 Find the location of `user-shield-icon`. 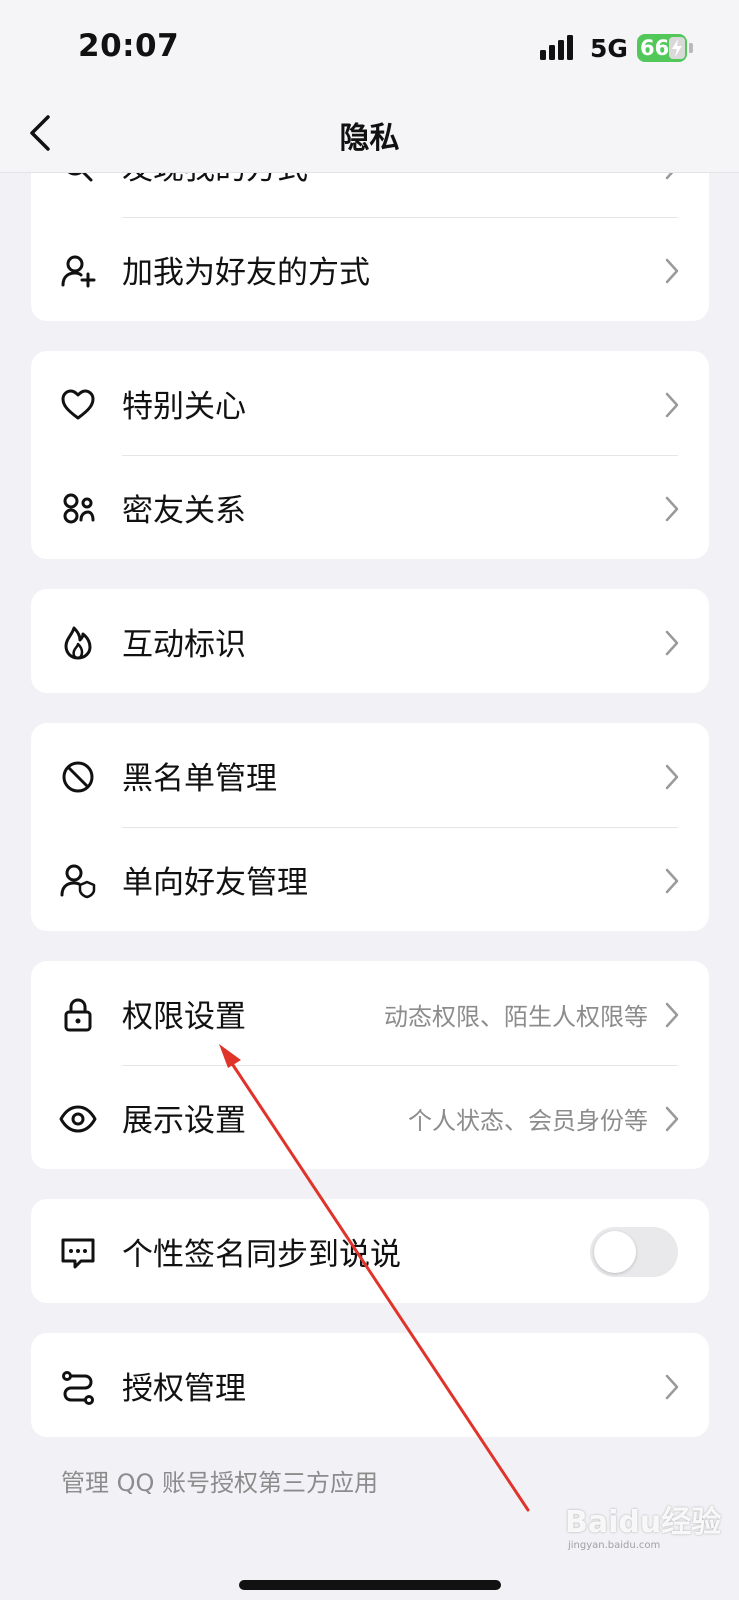

user-shield-icon is located at coordinates (78, 881).